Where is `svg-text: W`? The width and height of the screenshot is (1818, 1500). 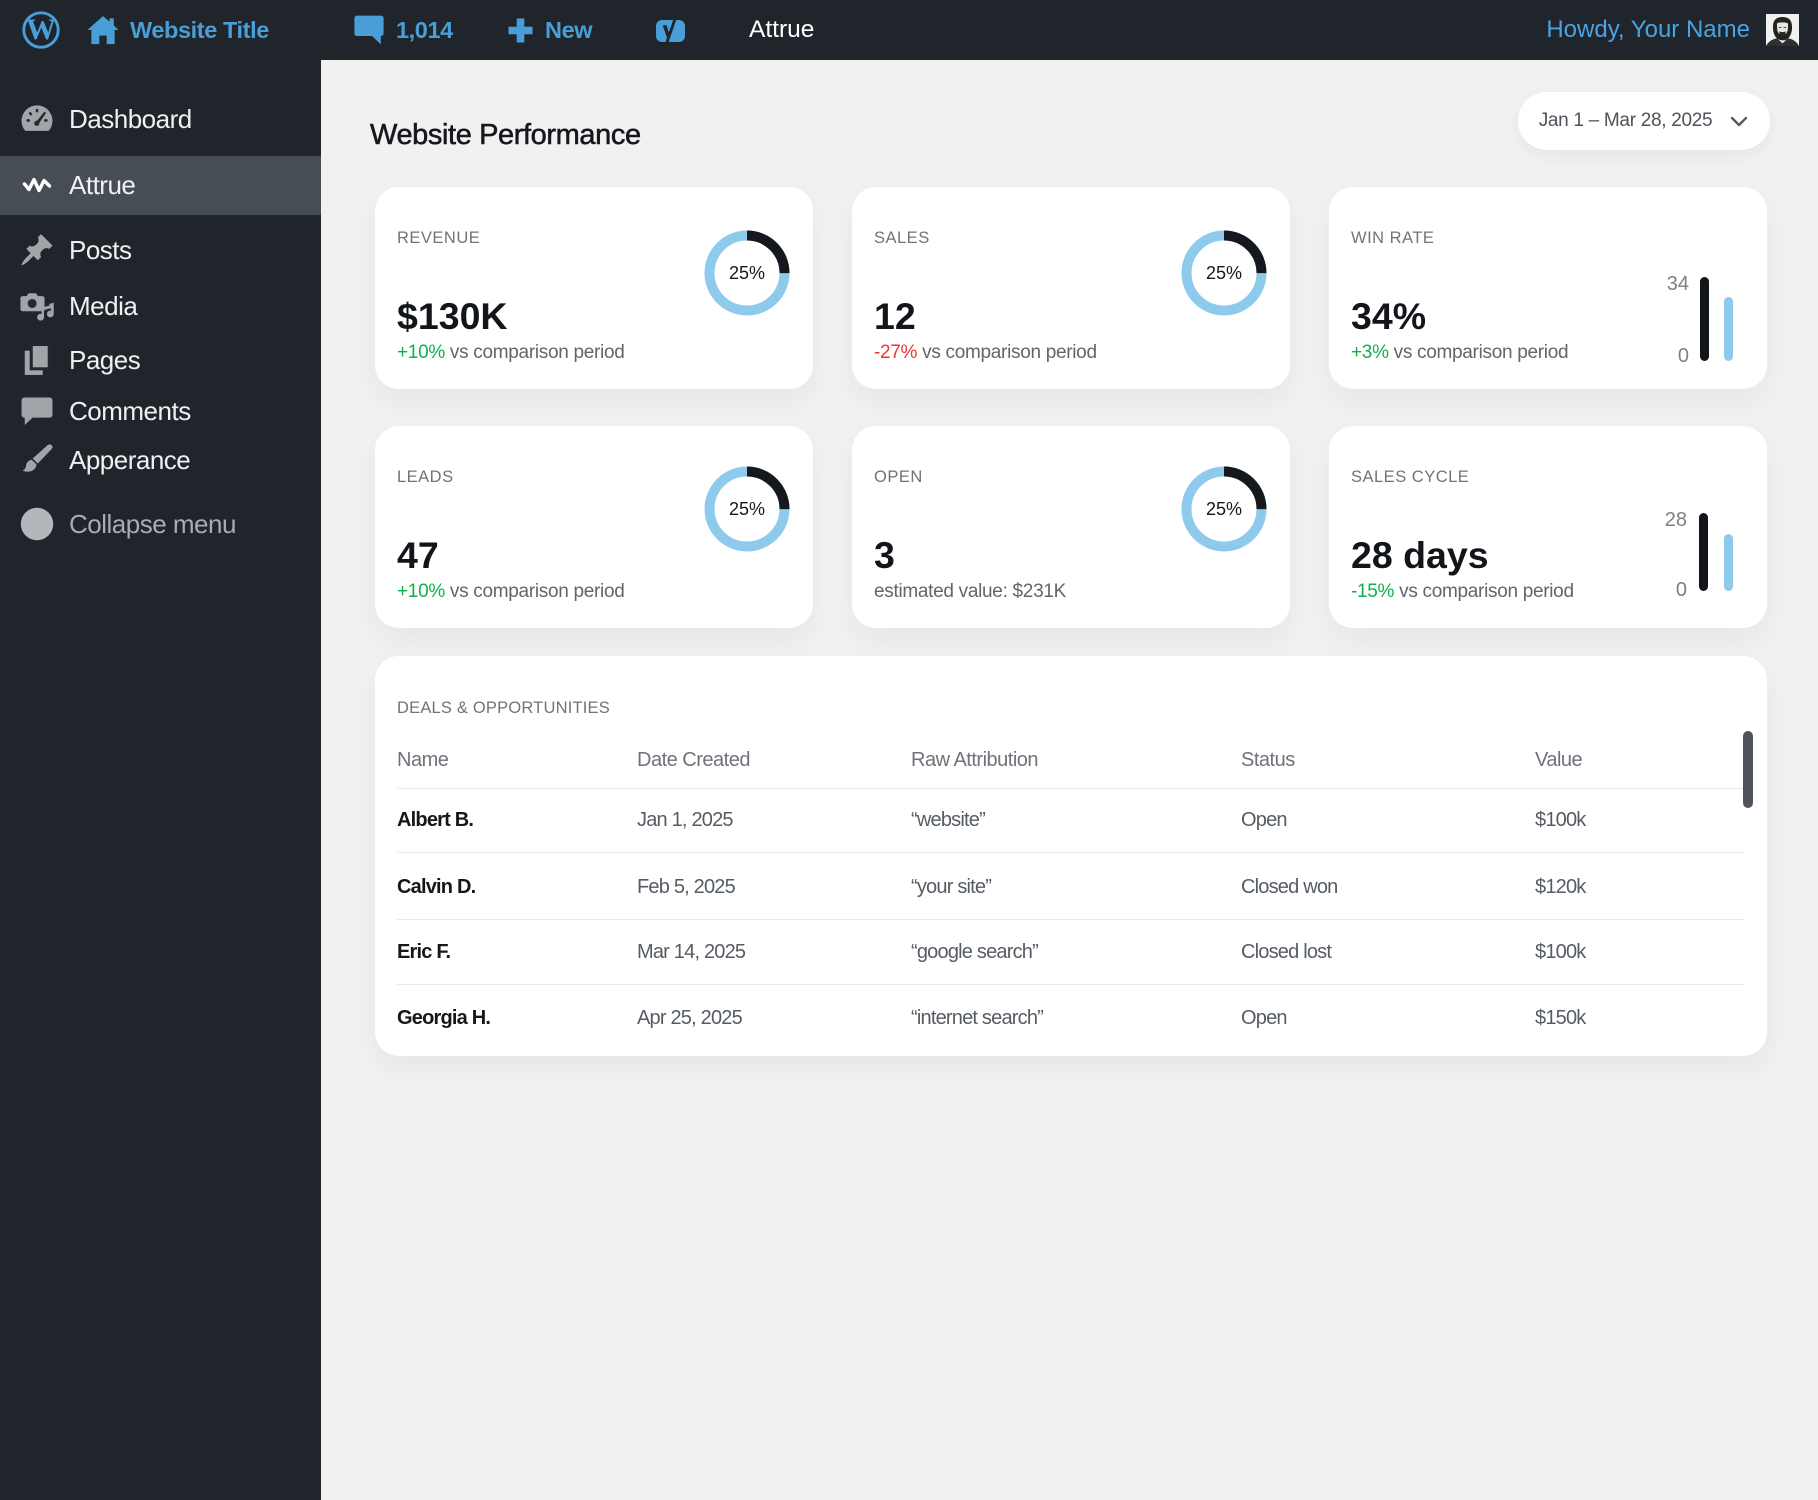 svg-text: W is located at coordinates (41, 29).